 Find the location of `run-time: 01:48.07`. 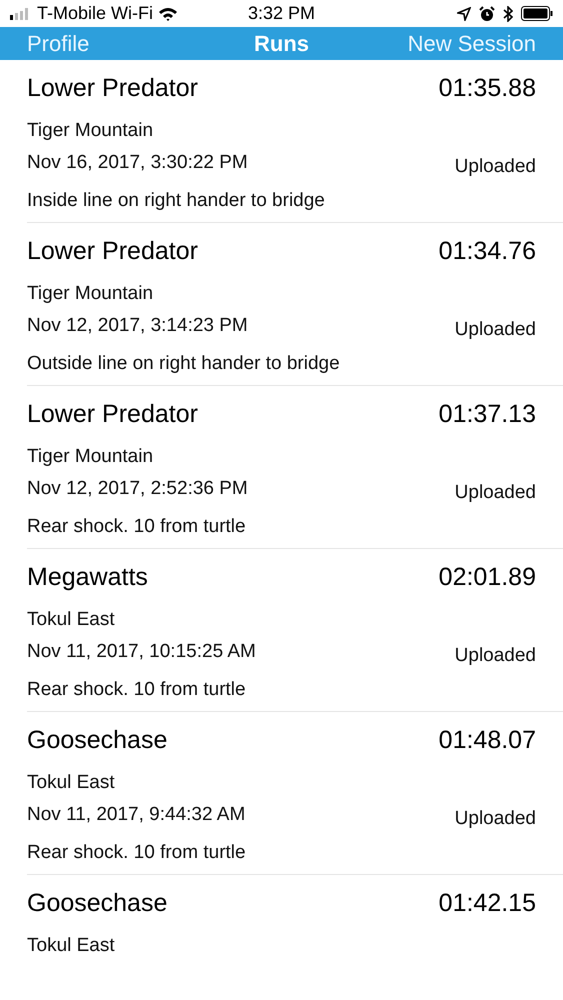

run-time: 01:48.07 is located at coordinates (487, 740).